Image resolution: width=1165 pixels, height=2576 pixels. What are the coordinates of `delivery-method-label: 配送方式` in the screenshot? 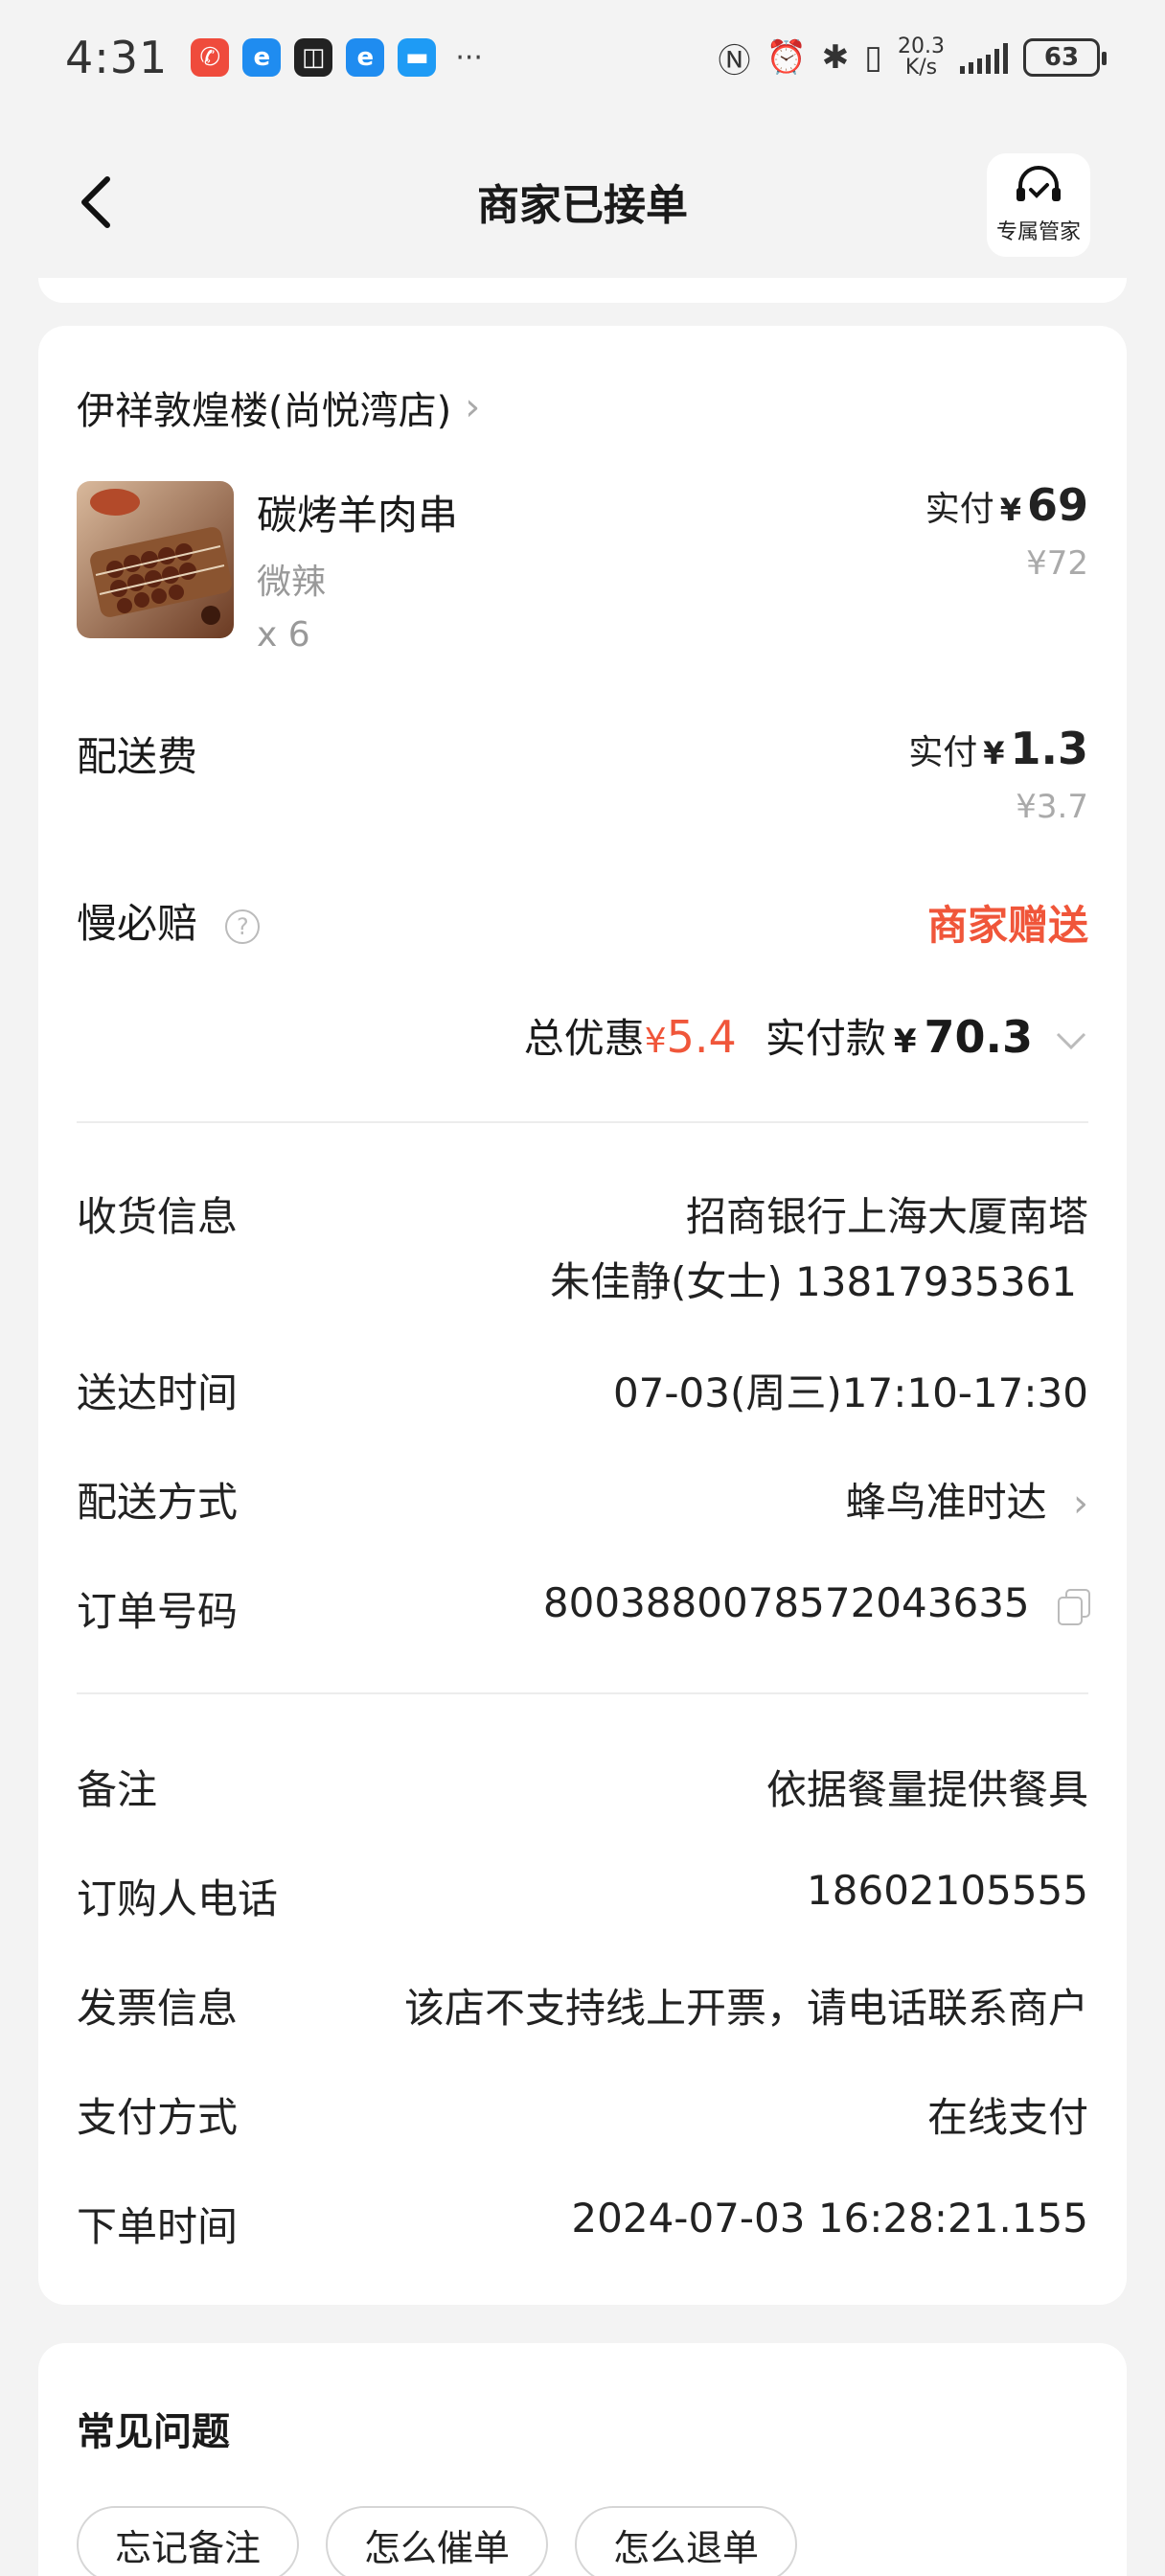 It's located at (158, 1502).